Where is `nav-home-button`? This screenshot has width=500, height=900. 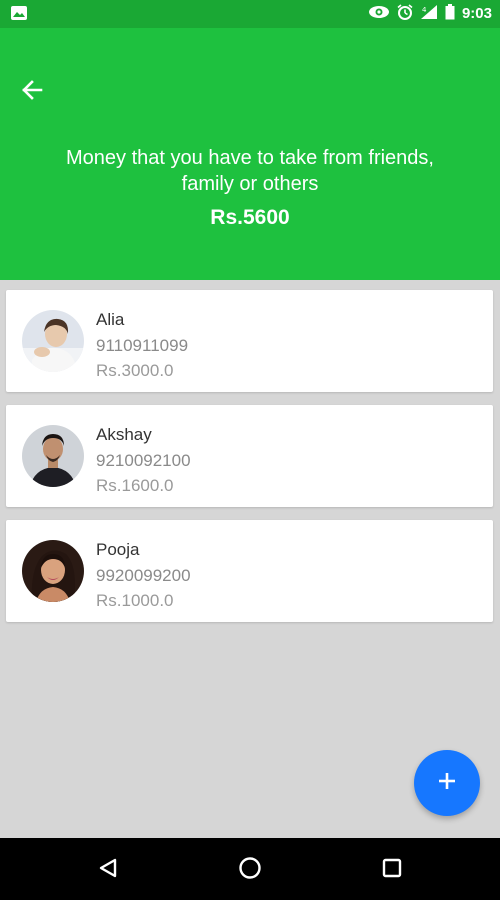 nav-home-button is located at coordinates (250, 870).